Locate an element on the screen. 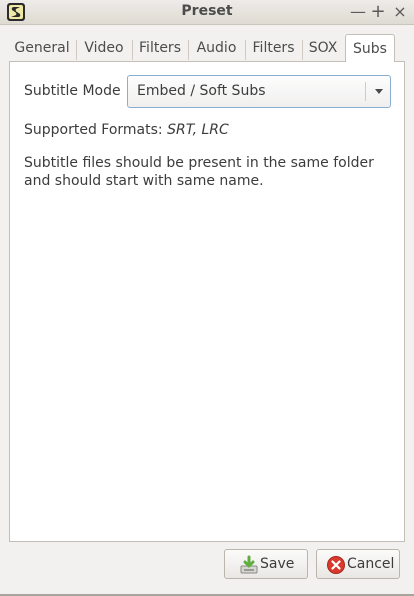 The height and width of the screenshot is (596, 414). maximize-icon: + is located at coordinates (378, 12).